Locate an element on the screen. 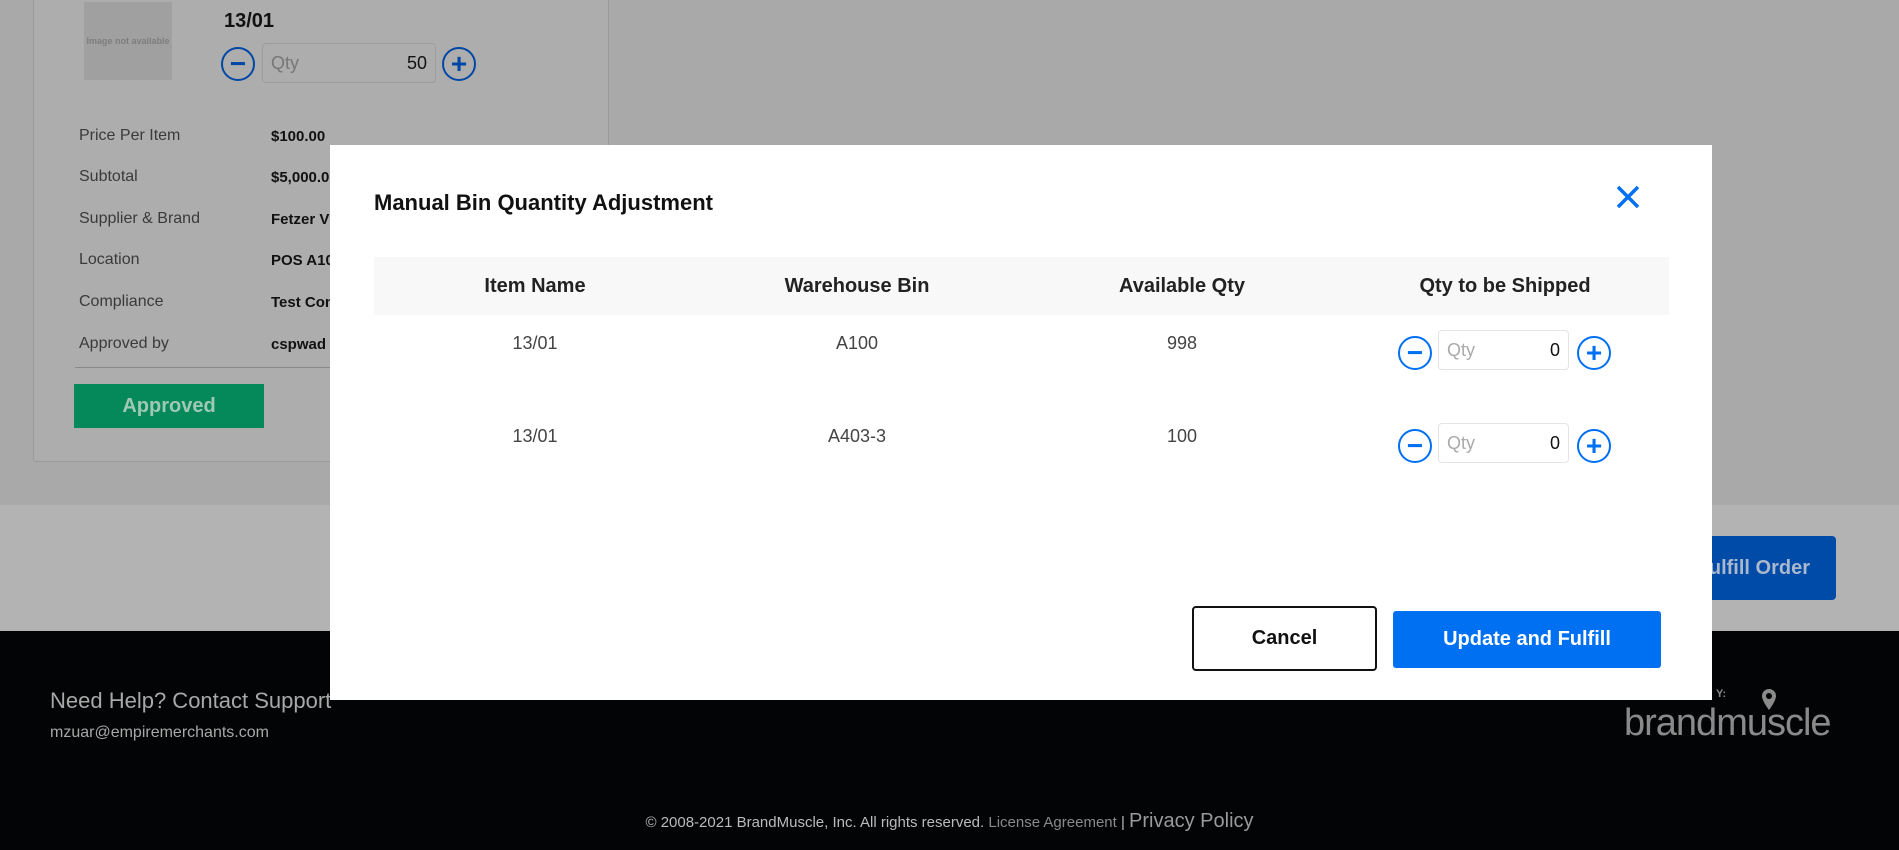 This screenshot has width=1899, height=850. brandmuscle-logo: brandmuscle is located at coordinates (1728, 723).